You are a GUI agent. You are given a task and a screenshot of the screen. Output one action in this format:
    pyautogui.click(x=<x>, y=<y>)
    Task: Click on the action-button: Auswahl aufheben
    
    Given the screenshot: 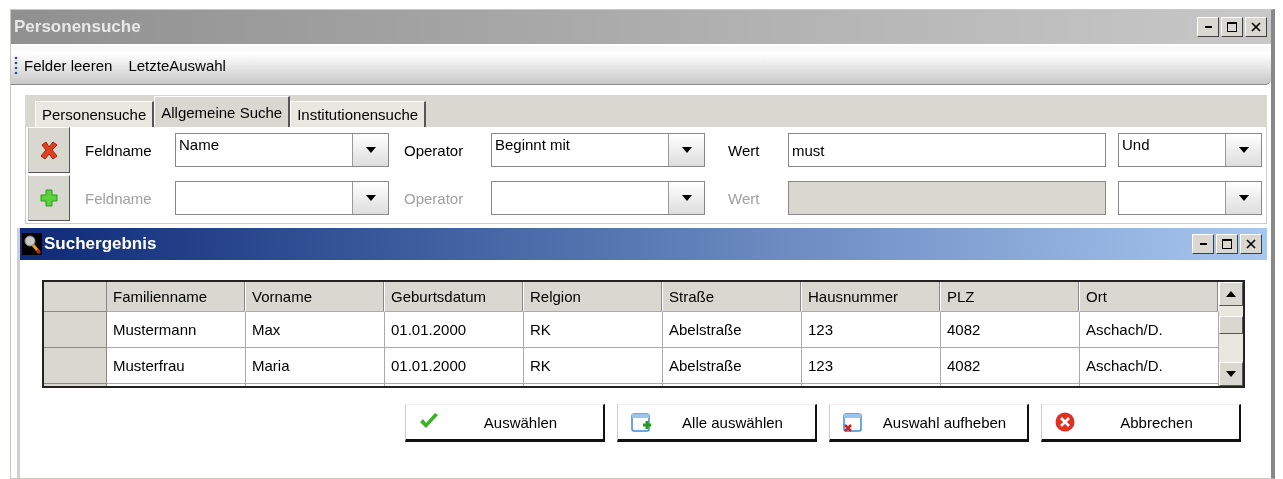 What is the action you would take?
    pyautogui.click(x=929, y=423)
    